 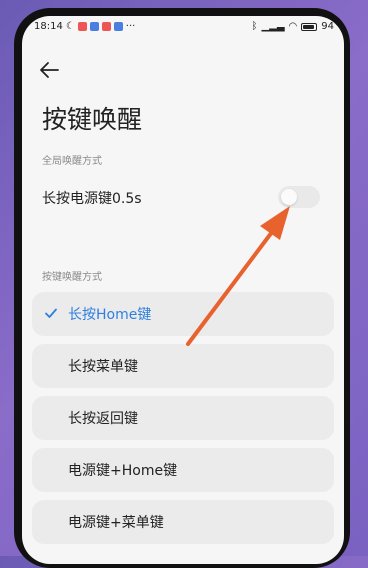 What do you see at coordinates (92, 199) in the screenshot?
I see `power-key-setting-label: 长按电源键0.5s` at bounding box center [92, 199].